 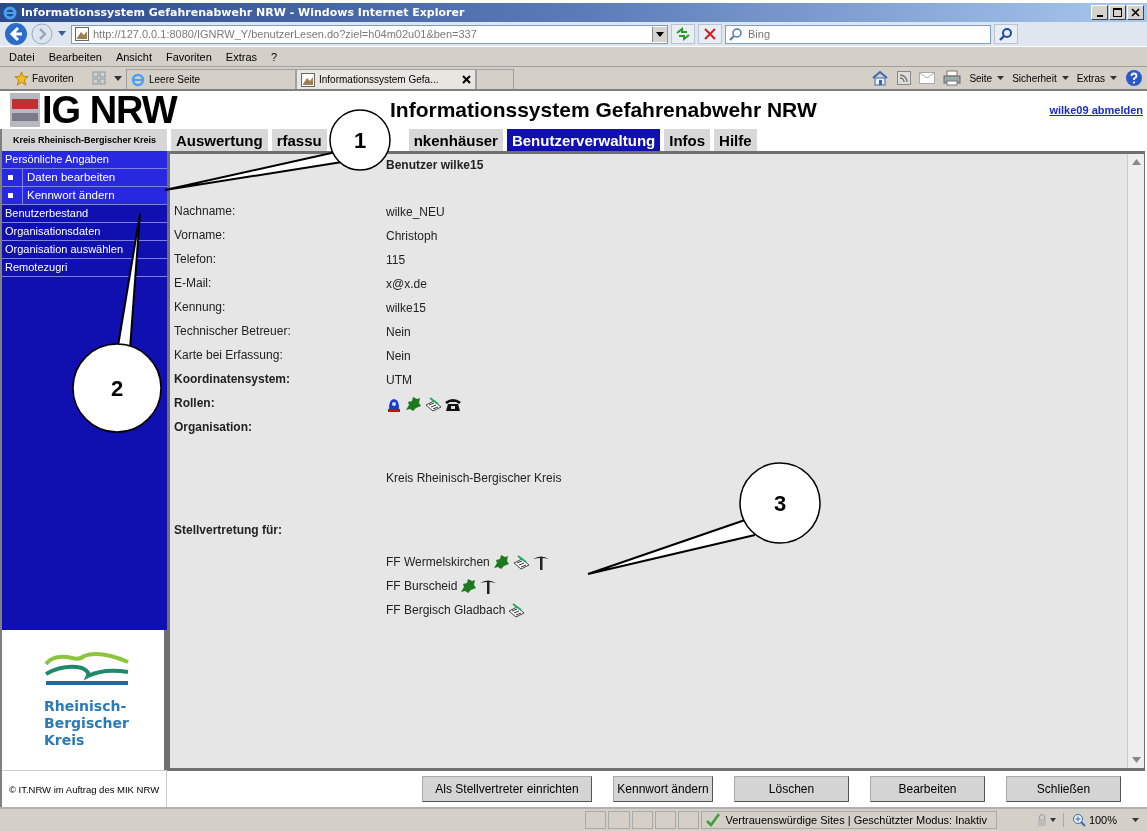 I want to click on browser-icon, so click(x=138, y=79).